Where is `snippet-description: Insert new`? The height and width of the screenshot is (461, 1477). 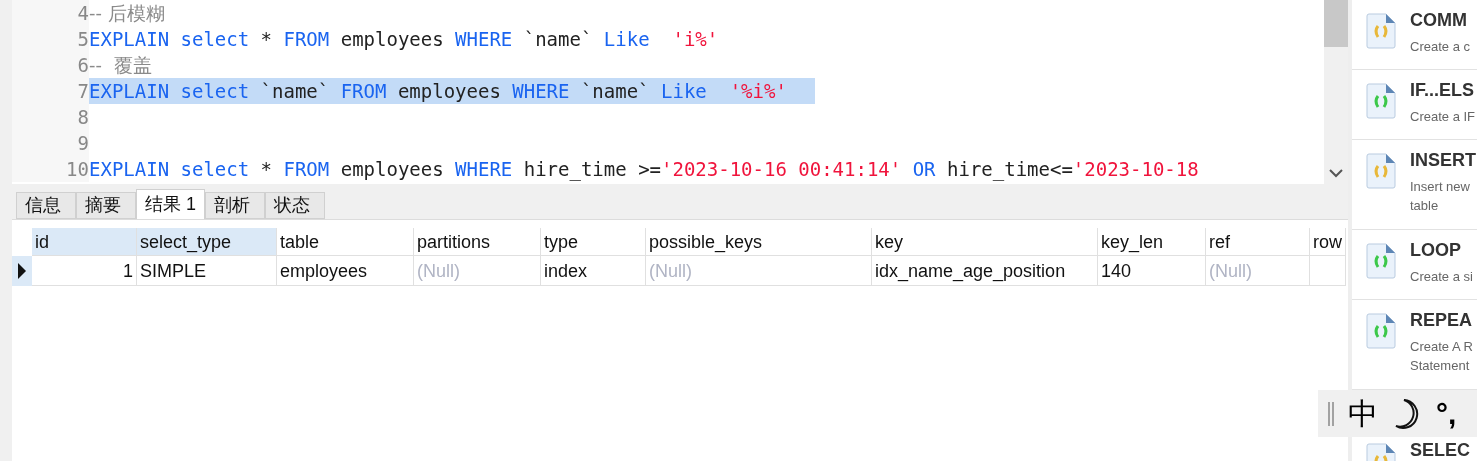
snippet-description: Insert new is located at coordinates (1440, 187).